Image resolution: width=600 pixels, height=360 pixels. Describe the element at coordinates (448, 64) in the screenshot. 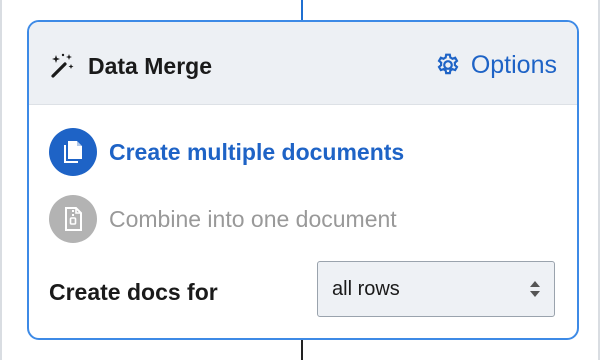

I see `gear-icon` at that location.